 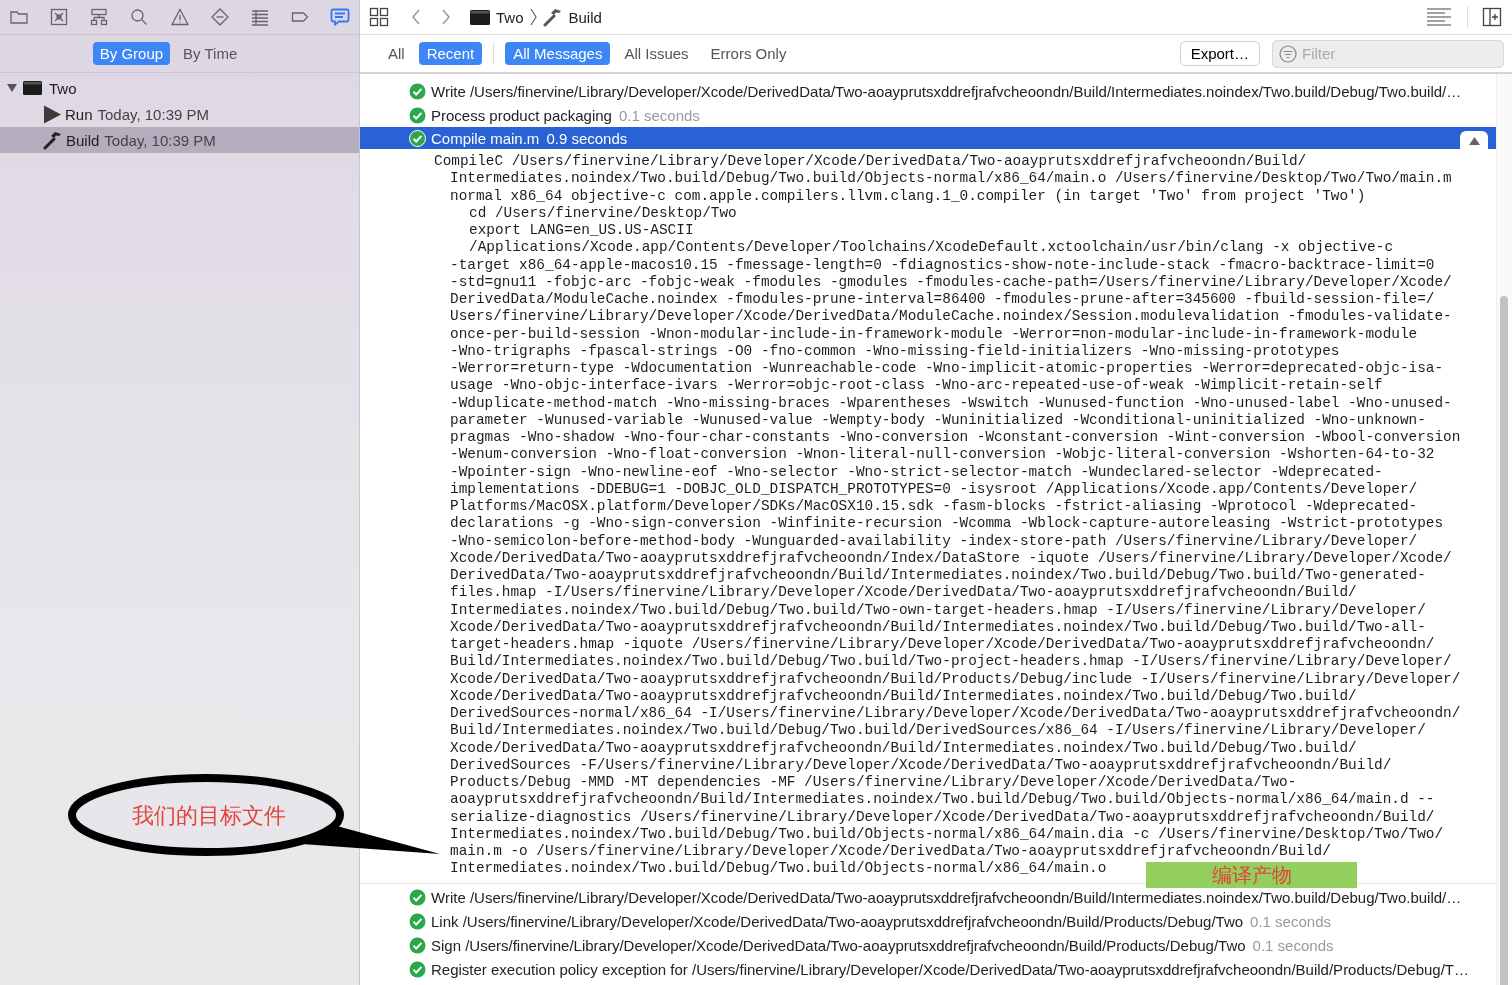 What do you see at coordinates (946, 369) in the screenshot?
I see `log-output-line: -Werror=return-type -Wdocumentation -Wunreachable-code -Wno-implicit-atomic-properties -Werror=deprecated-objc-isa-` at bounding box center [946, 369].